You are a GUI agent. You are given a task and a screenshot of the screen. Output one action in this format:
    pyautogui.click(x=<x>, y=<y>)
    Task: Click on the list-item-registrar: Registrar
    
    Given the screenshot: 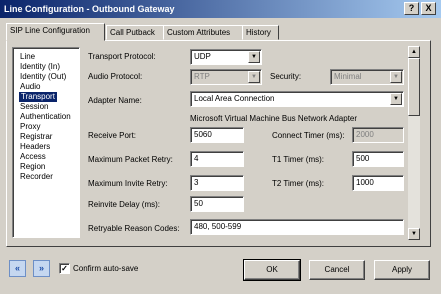 What is the action you would take?
    pyautogui.click(x=36, y=137)
    